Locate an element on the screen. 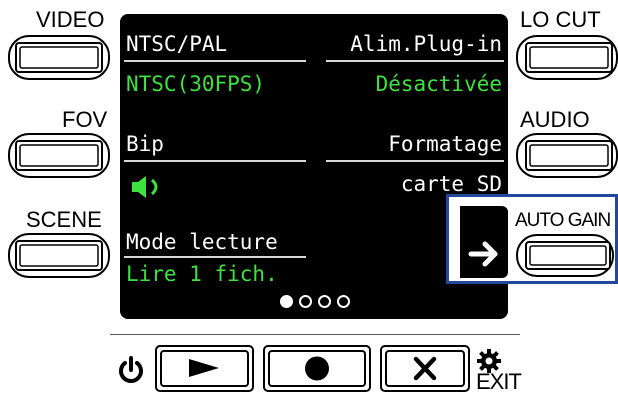 The image size is (618, 398). record-icon is located at coordinates (317, 368).